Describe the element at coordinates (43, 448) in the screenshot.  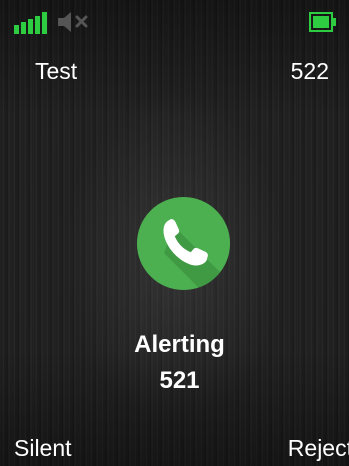
I see `silent-softkey: Silent` at that location.